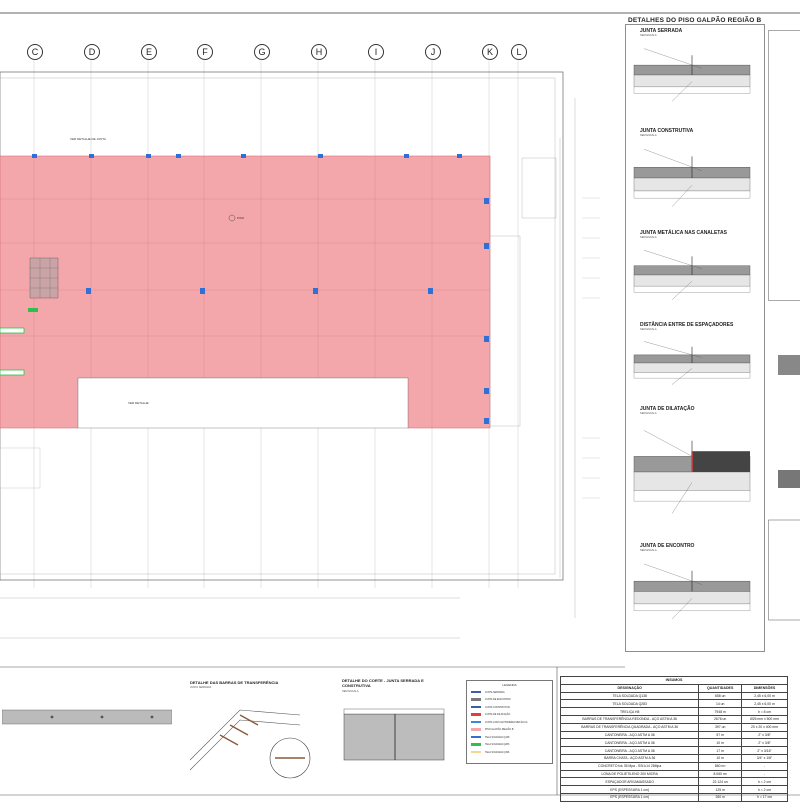 This screenshot has height=802, width=800. I want to click on legend-item: JUNTA CONSTRUTIVA, so click(490, 707).